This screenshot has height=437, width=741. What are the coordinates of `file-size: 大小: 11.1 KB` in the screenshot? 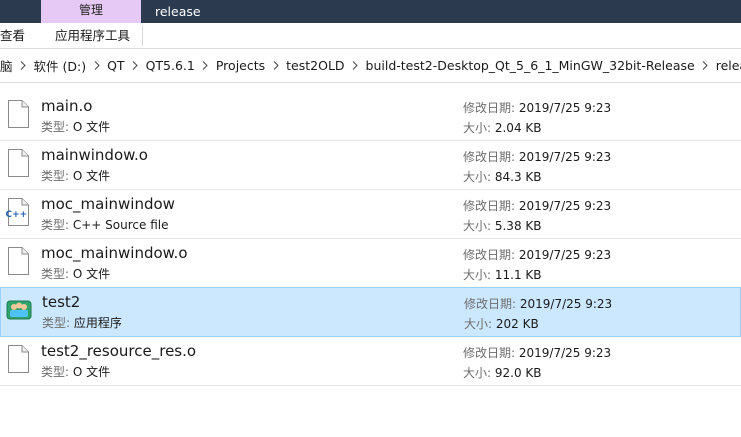 It's located at (502, 274).